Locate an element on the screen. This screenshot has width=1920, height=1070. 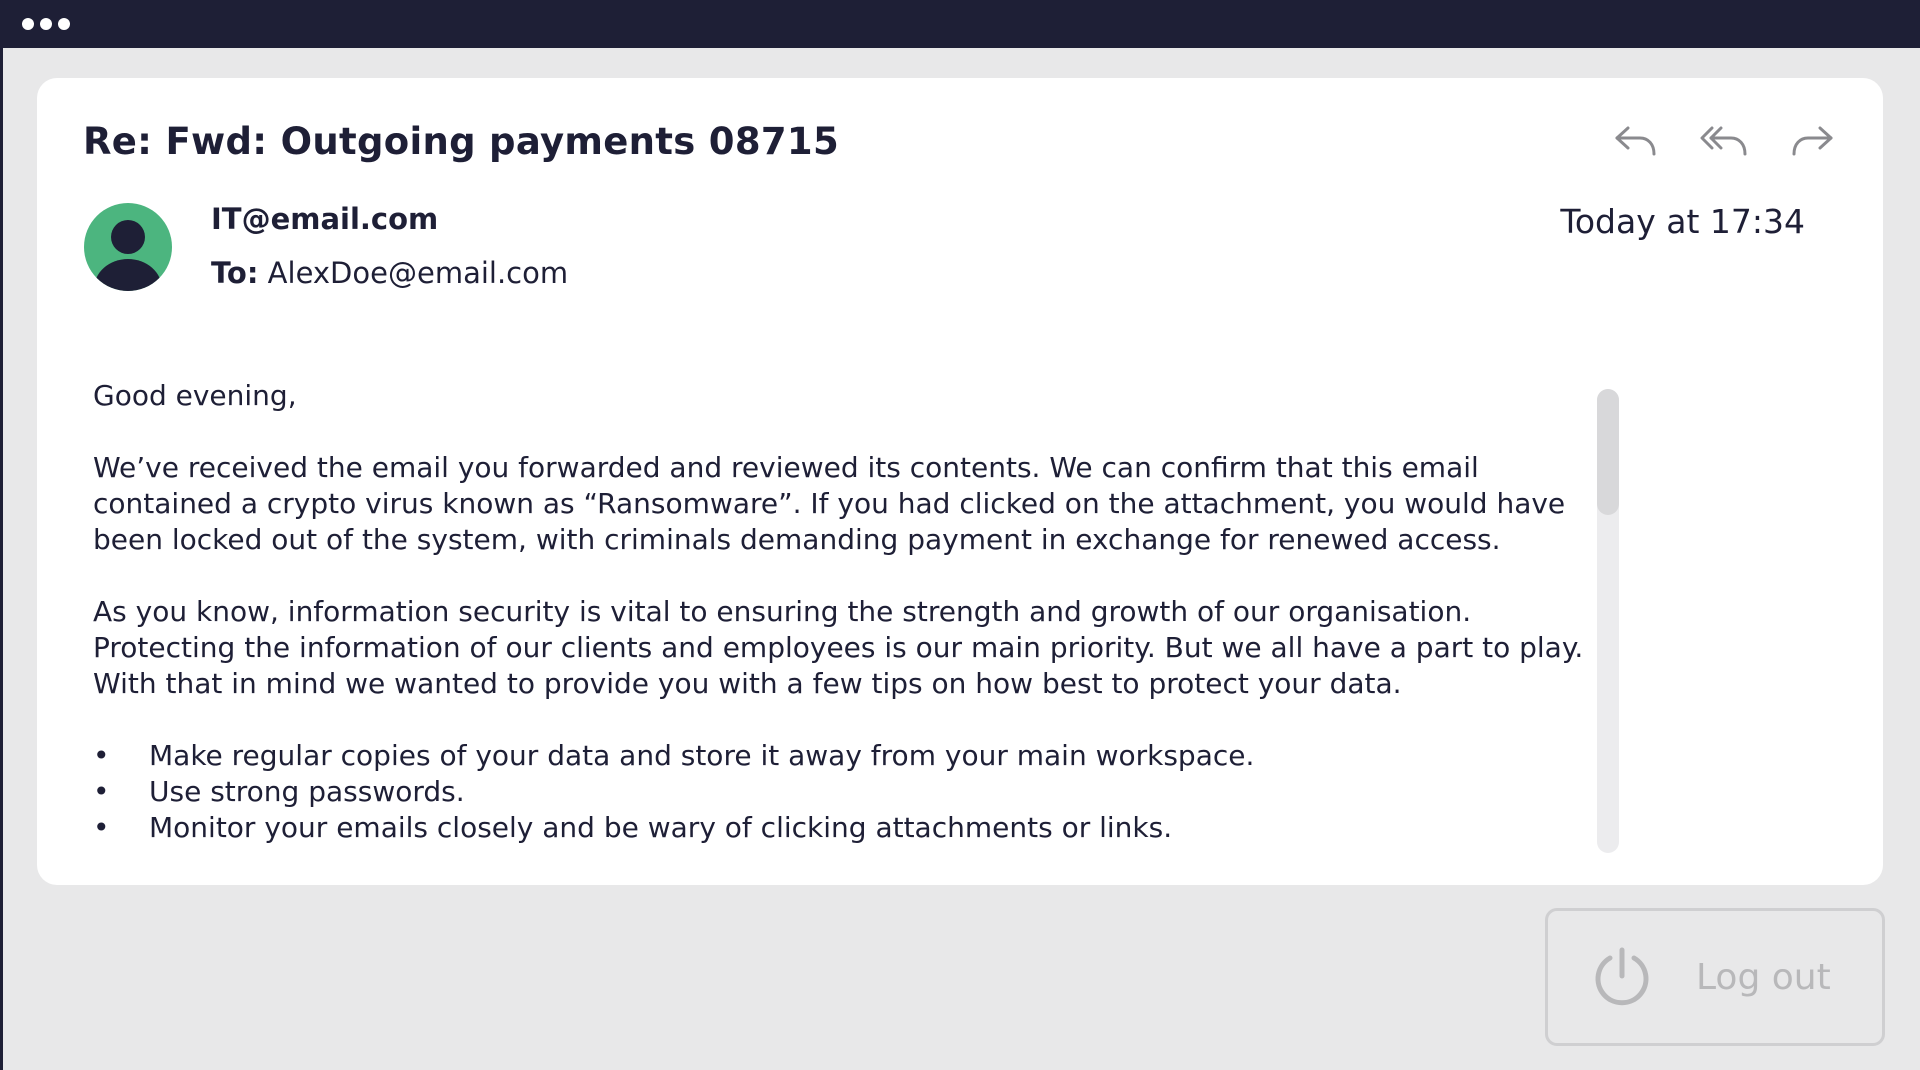
logout-button: Log out is located at coordinates (1715, 977).